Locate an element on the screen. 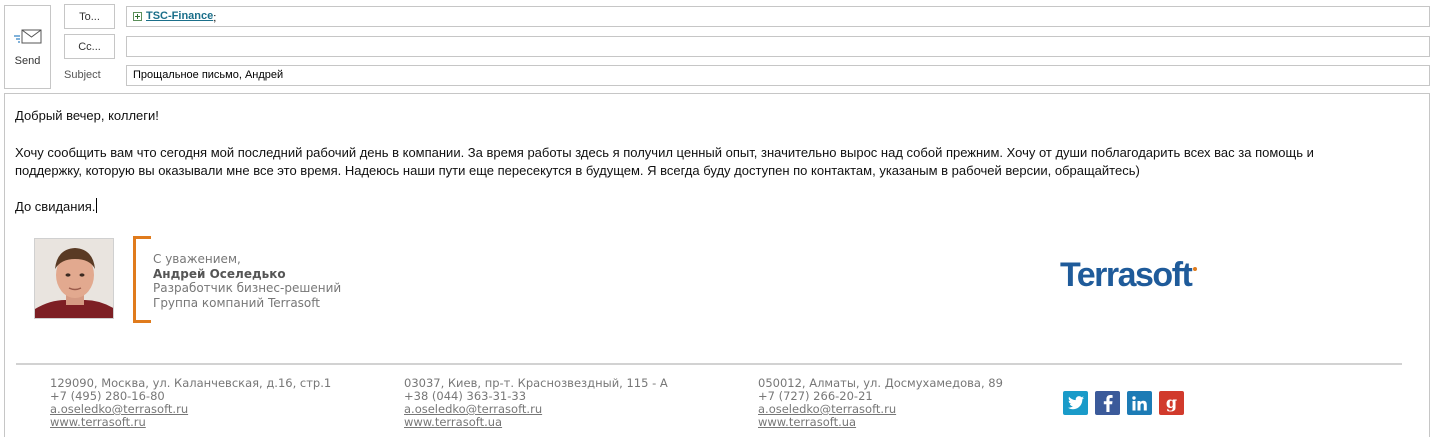 Image resolution: width=1440 pixels, height=437 pixels. closing-text: До свидания. is located at coordinates (55, 206).